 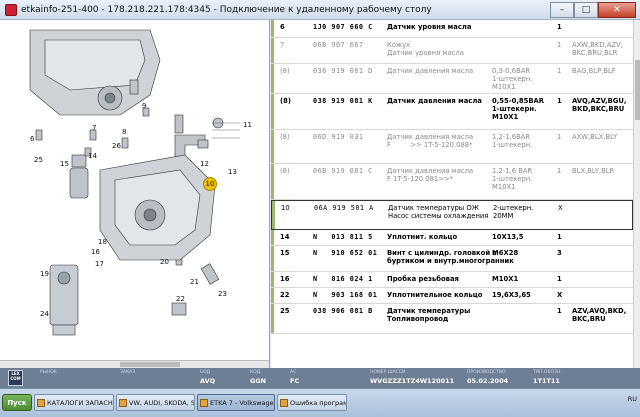 What do you see at coordinates (343, 279) in the screenshot?
I see `row-part-number: N 016 024 1` at bounding box center [343, 279].